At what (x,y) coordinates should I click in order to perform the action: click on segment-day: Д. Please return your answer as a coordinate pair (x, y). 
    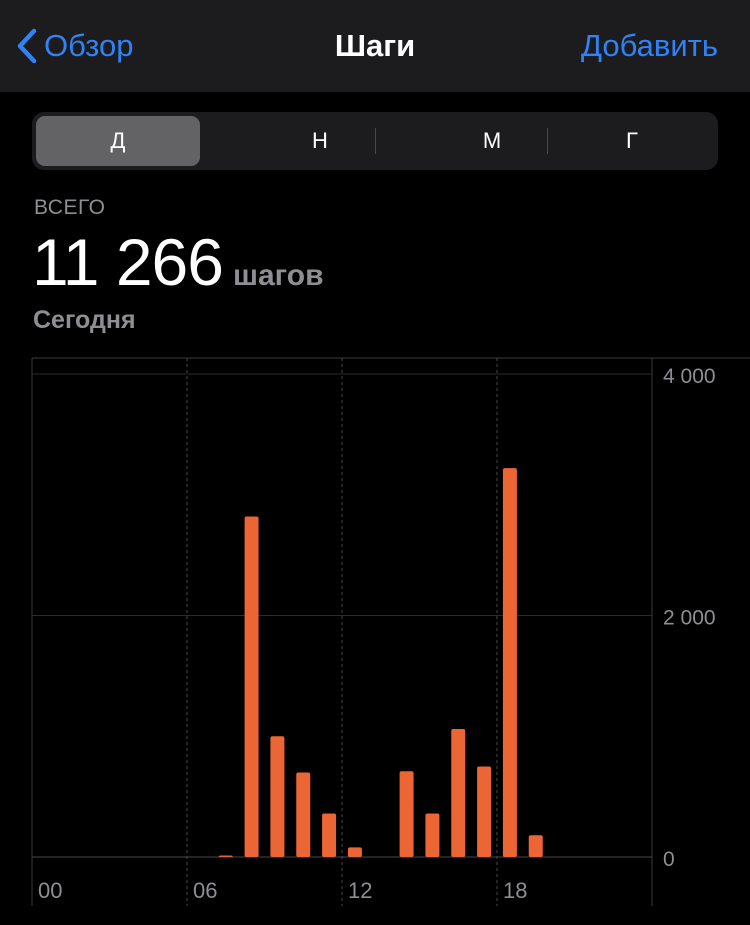
    Looking at the image, I should click on (118, 141).